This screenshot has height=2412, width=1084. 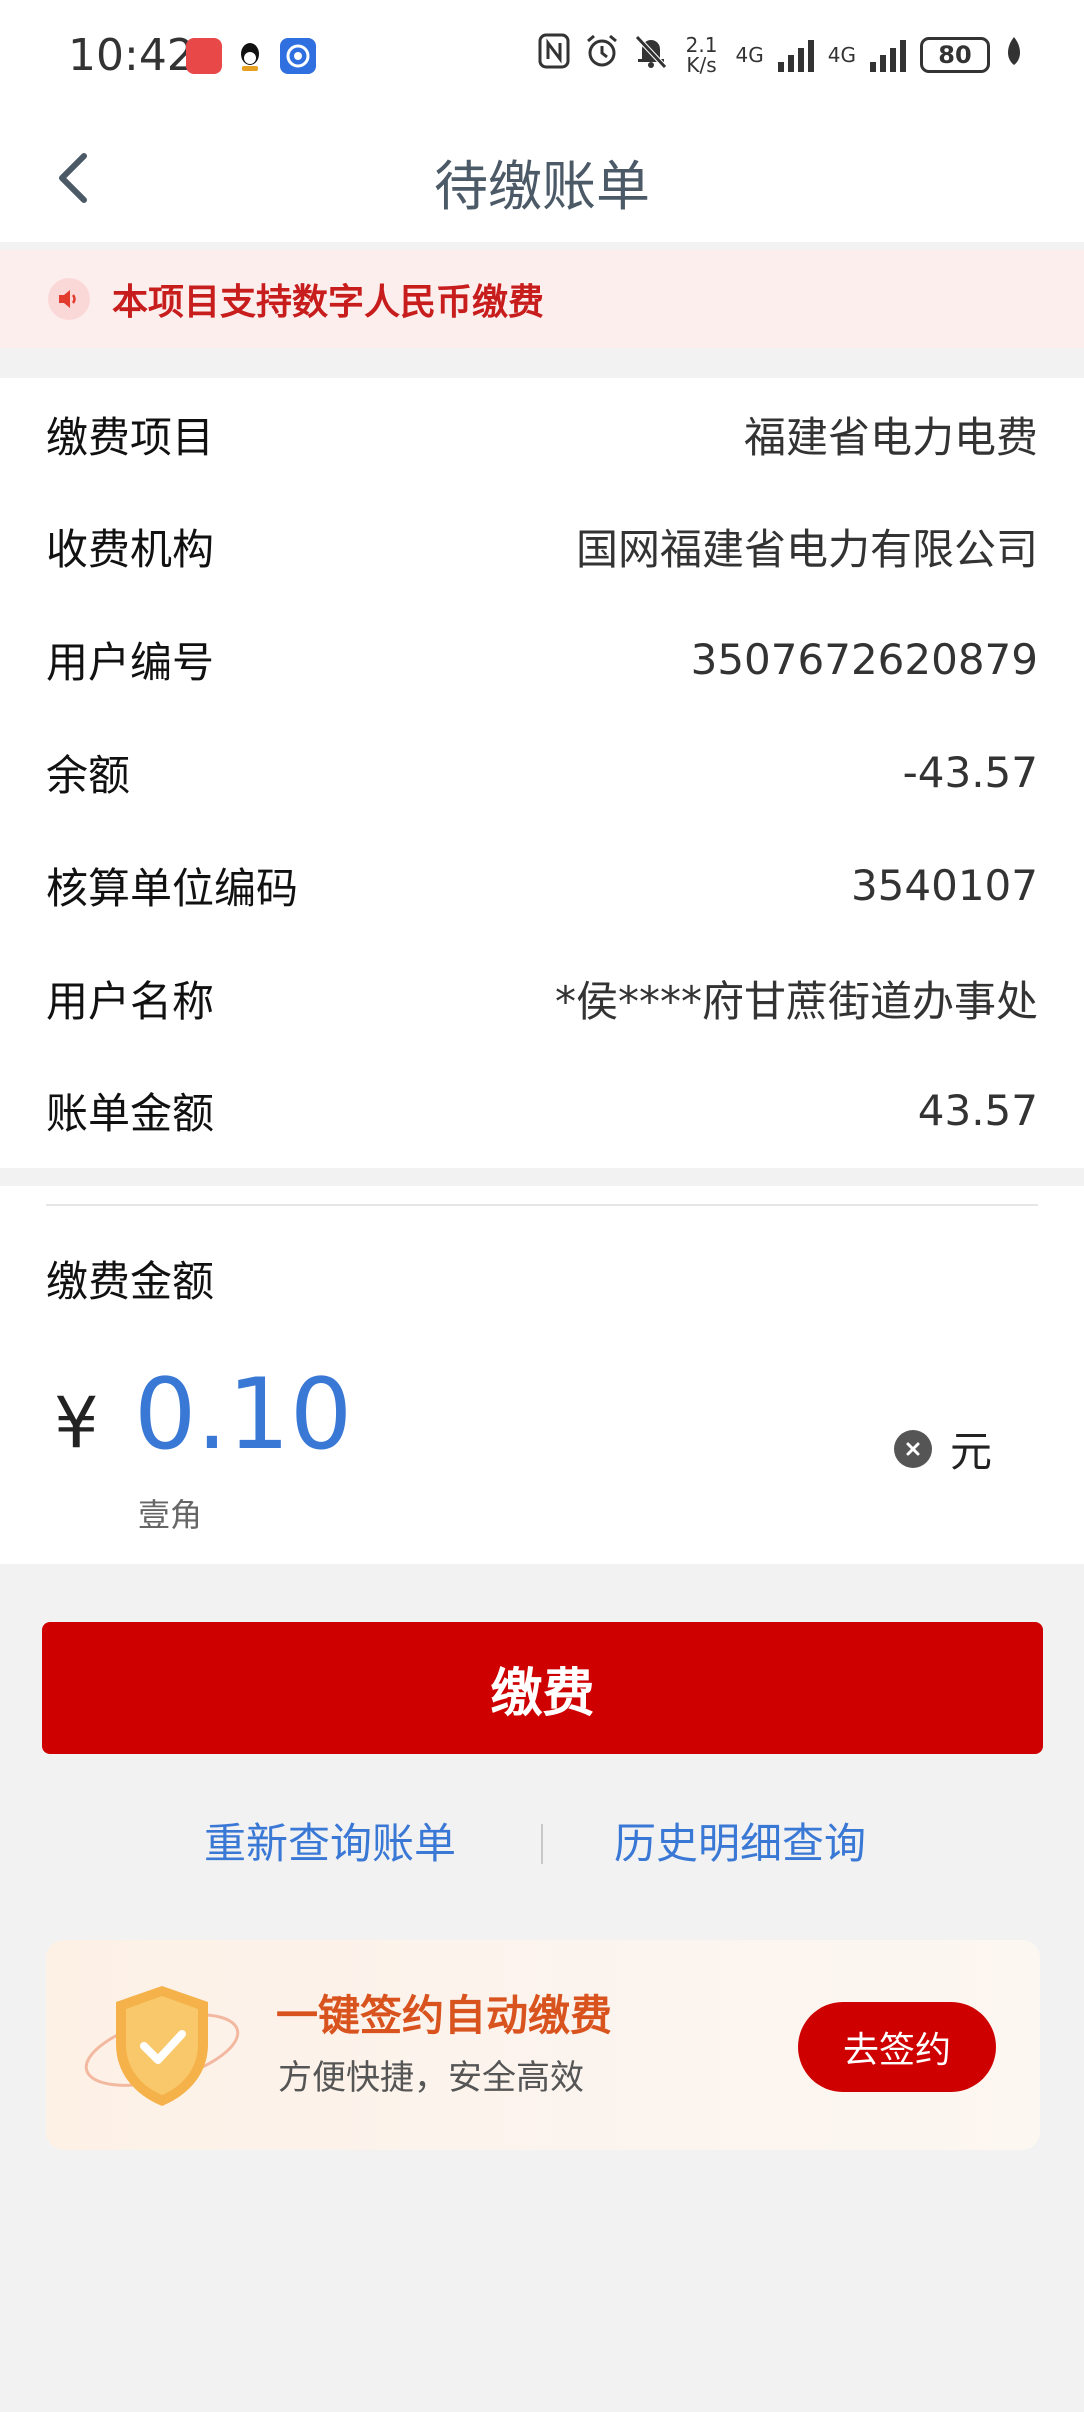 I want to click on promo-subtitle: 方便快捷，安全高效, so click(x=431, y=2078).